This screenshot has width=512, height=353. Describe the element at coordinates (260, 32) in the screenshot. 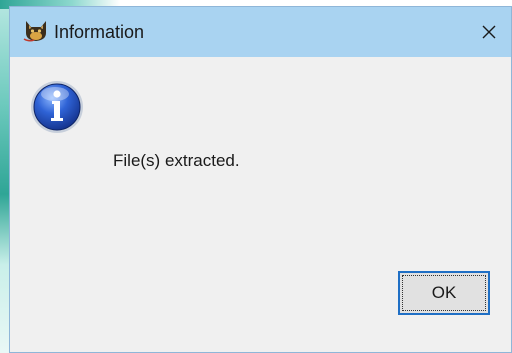

I see `title-bar: Information` at that location.